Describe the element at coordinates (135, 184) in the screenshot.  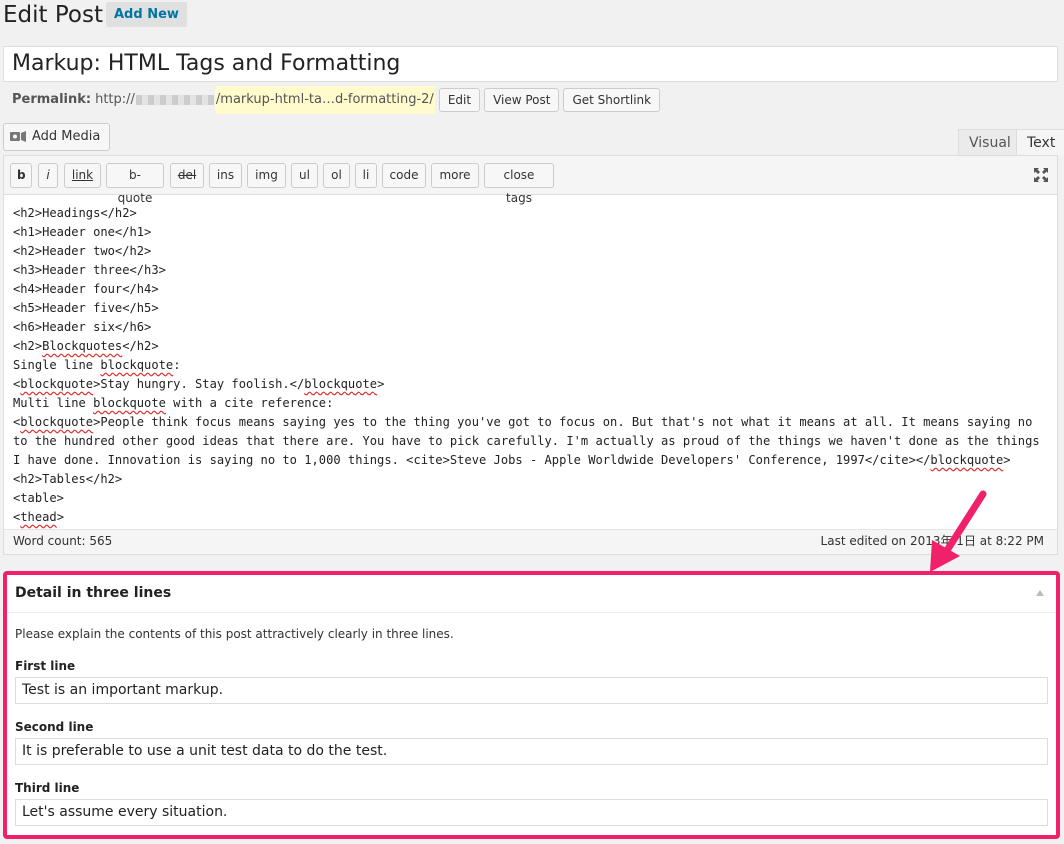
I see `quicktag-bquote: b-quote` at that location.